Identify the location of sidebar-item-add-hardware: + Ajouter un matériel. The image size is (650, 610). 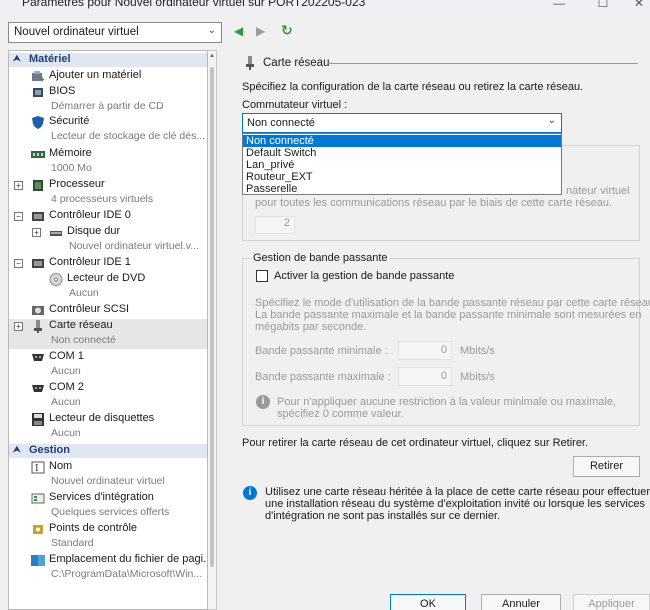
(108, 77).